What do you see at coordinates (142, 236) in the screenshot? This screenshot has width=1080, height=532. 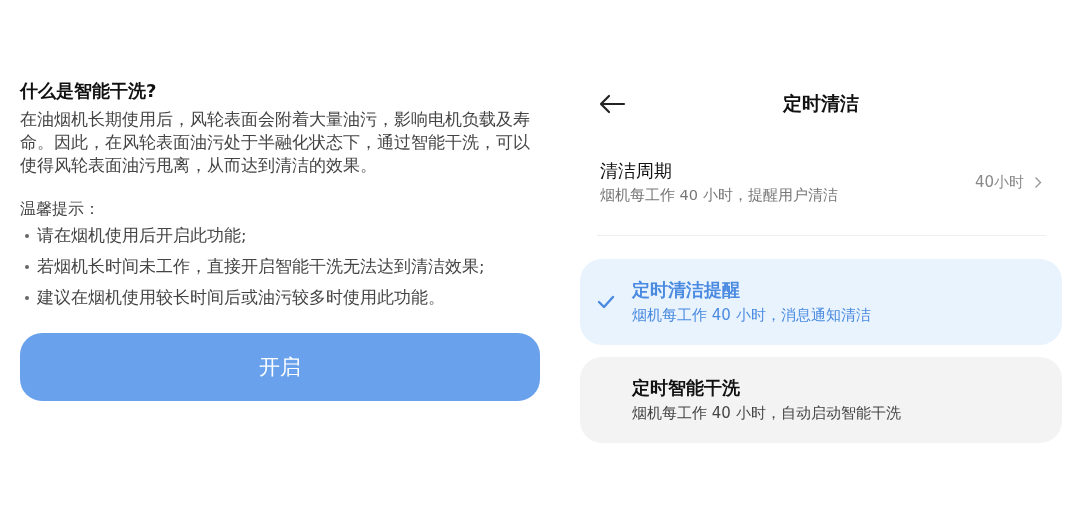 I see `tip-text: 请在烟机使用后开启此功能;` at bounding box center [142, 236].